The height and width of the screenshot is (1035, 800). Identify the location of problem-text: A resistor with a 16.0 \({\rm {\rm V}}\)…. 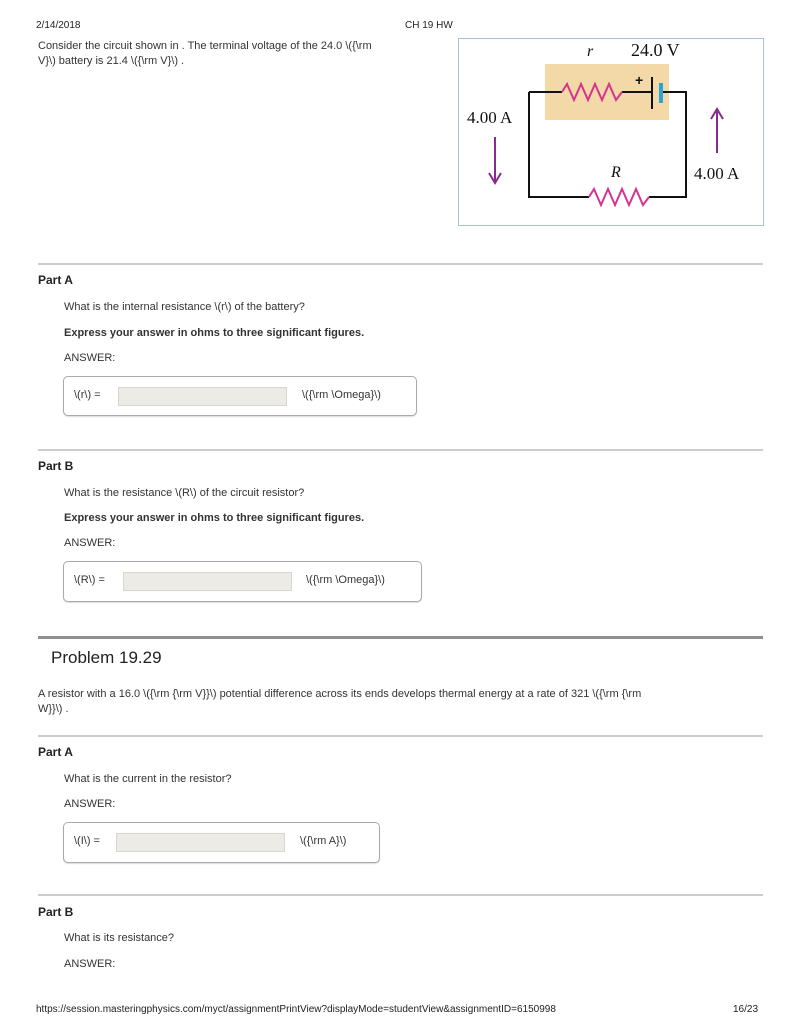
(400, 702).